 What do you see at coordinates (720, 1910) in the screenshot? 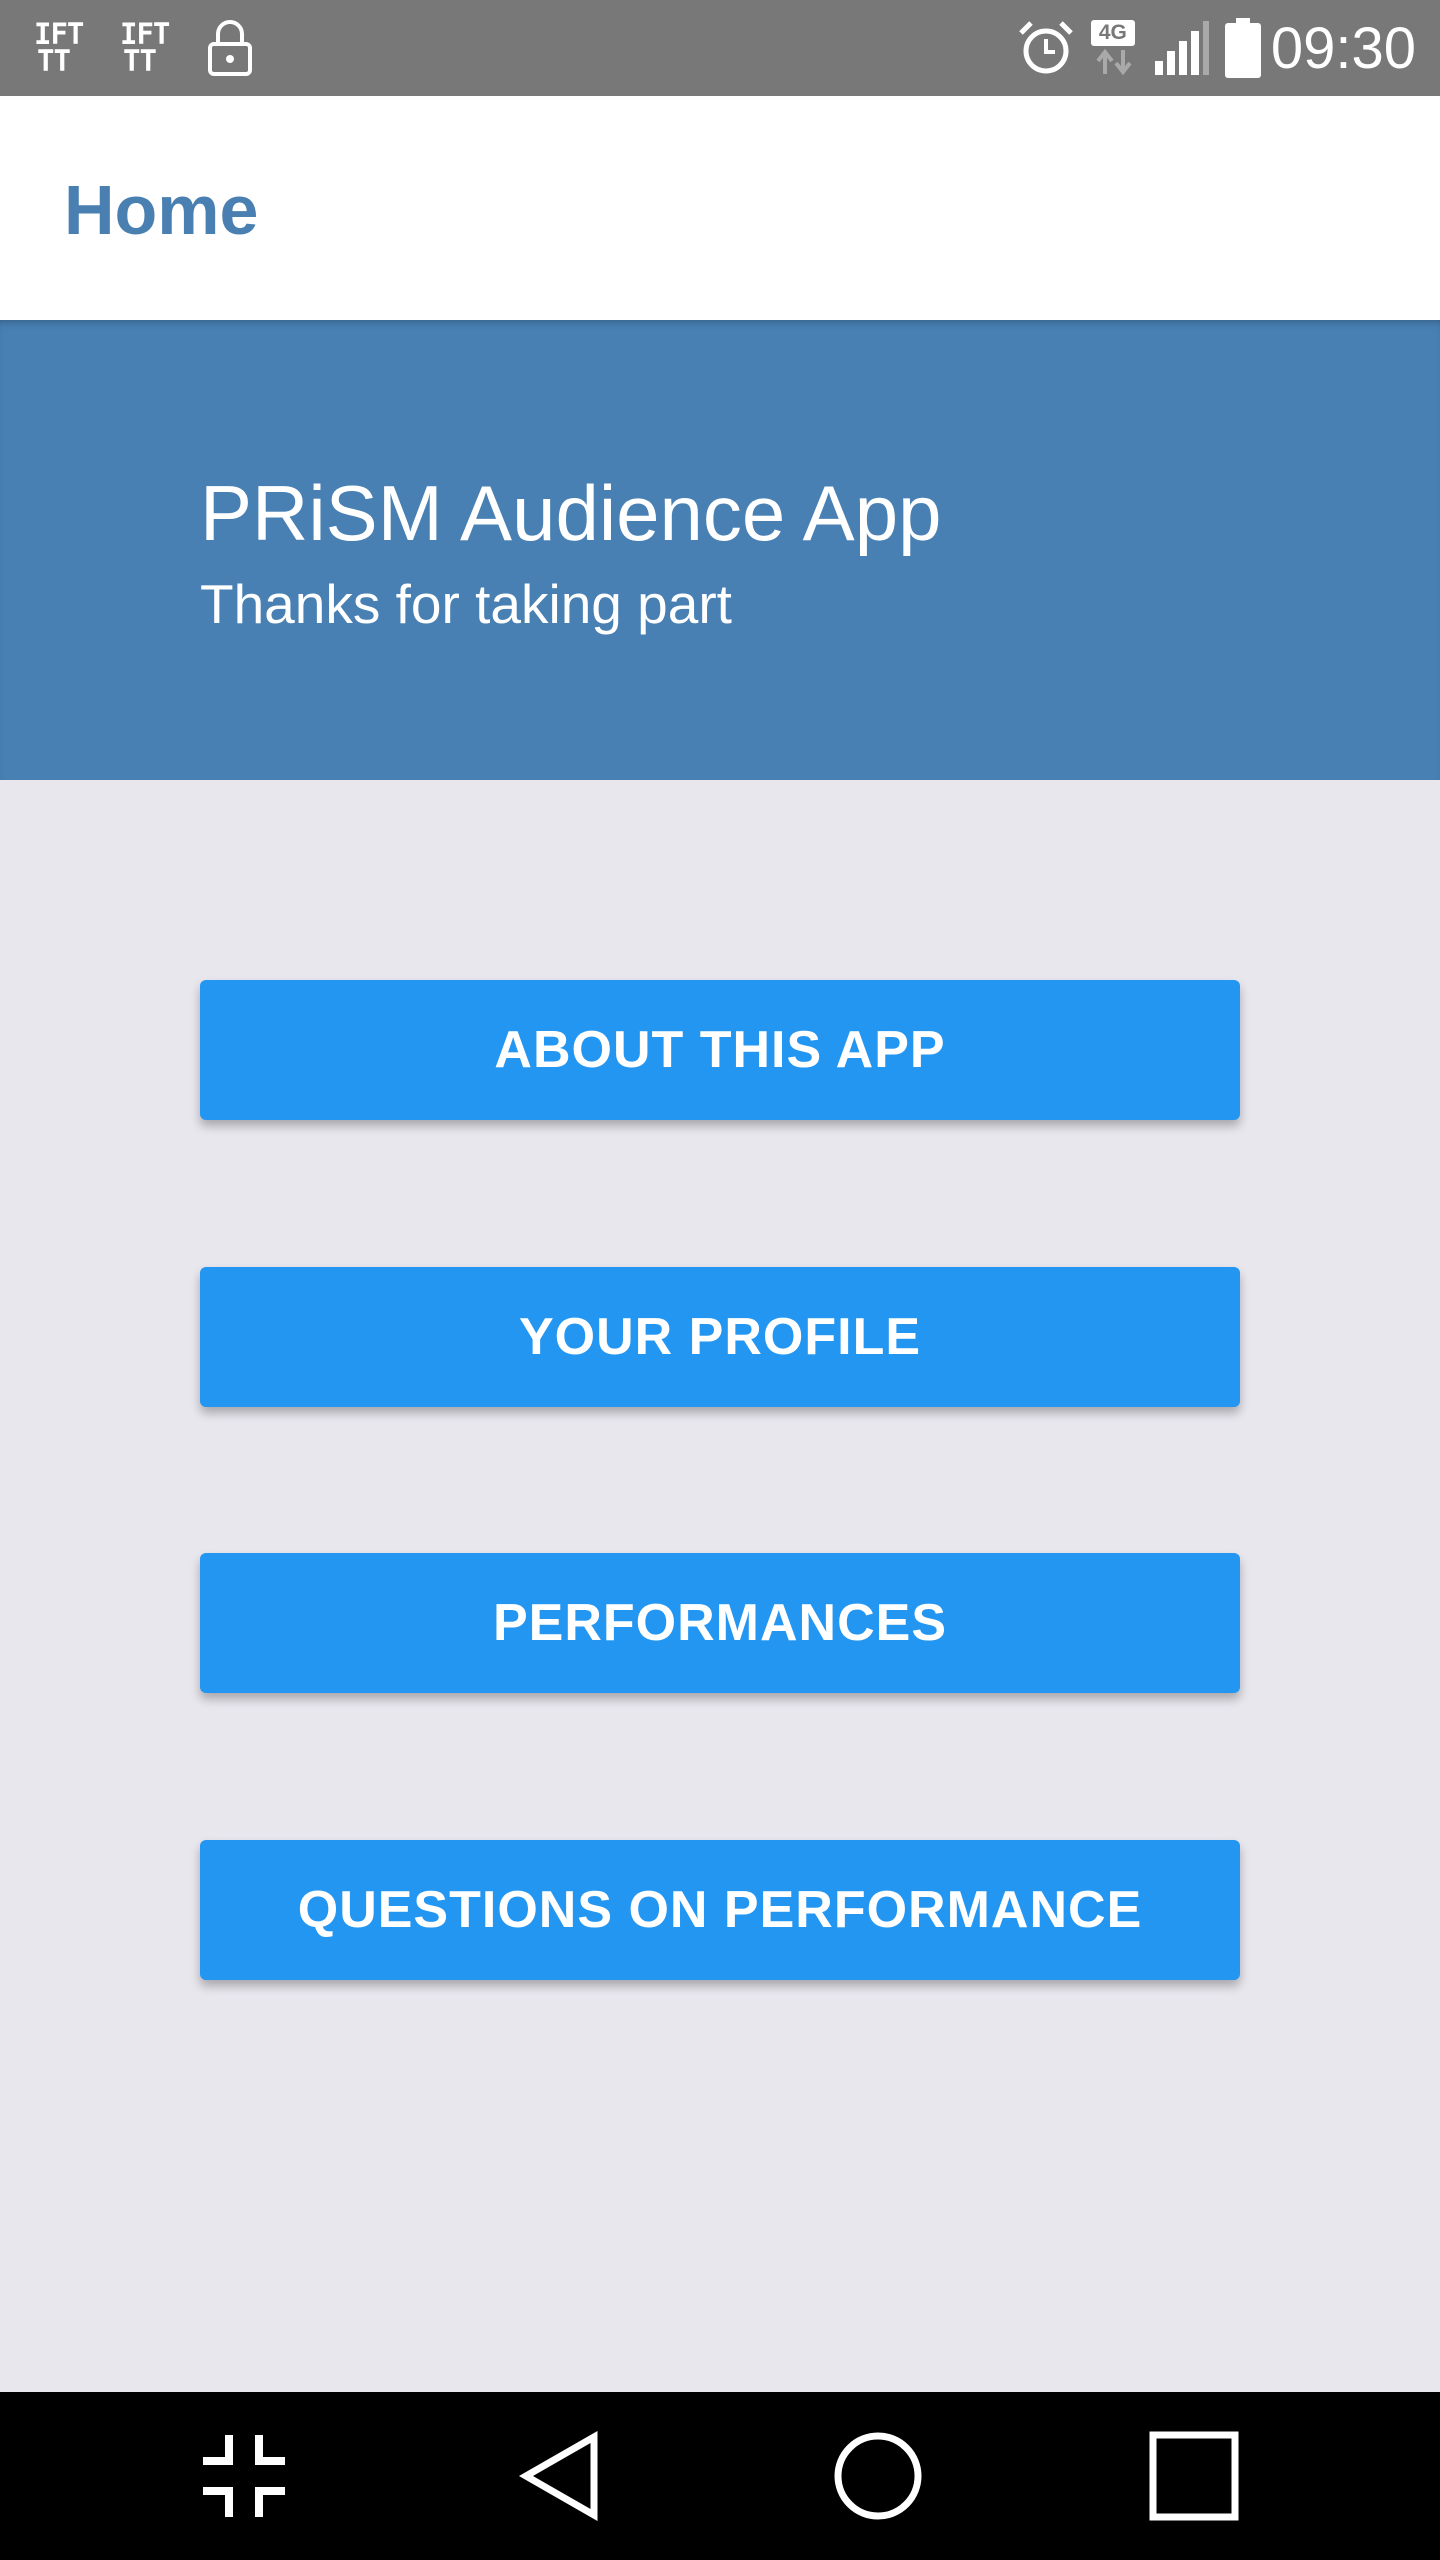
I see `questions-on-performance-button: QUESTIONS ON PERFORMANCE` at bounding box center [720, 1910].